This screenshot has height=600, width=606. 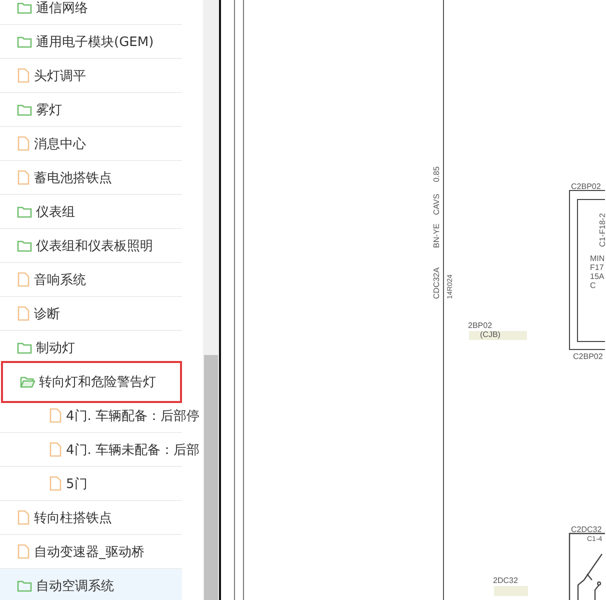 What do you see at coordinates (601, 230) in the screenshot?
I see `pin-label: C1-F18-2` at bounding box center [601, 230].